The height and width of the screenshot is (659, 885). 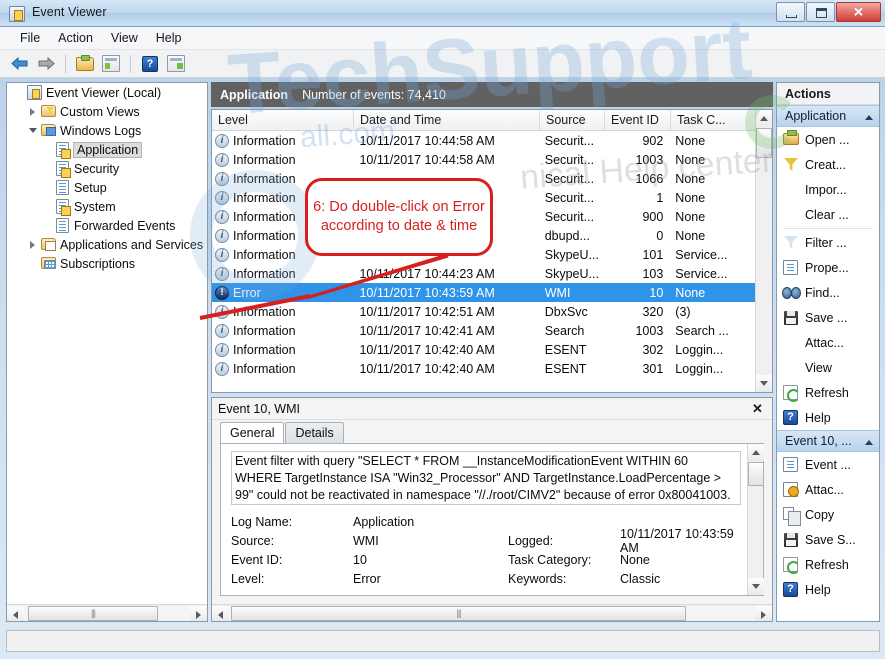 I want to click on tree-item-security: Security, so click(x=107, y=168).